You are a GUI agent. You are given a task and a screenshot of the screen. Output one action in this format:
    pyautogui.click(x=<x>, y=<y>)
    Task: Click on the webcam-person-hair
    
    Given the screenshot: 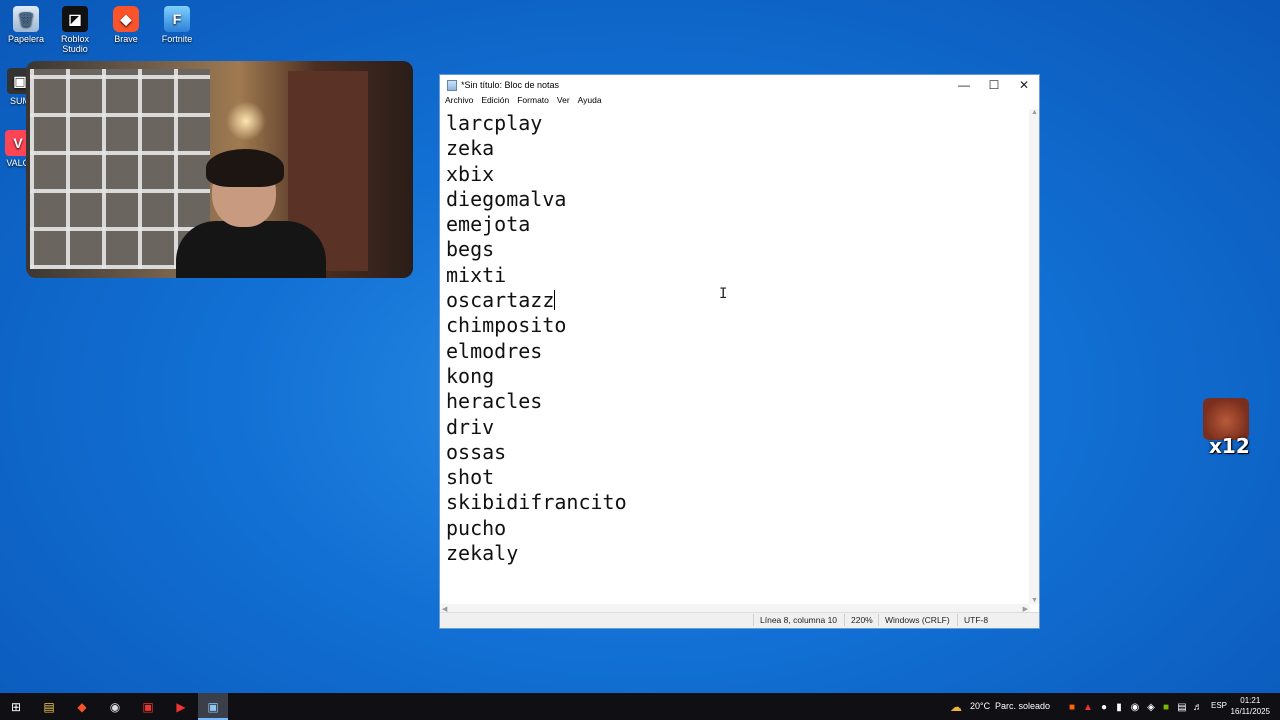 What is the action you would take?
    pyautogui.click(x=245, y=168)
    